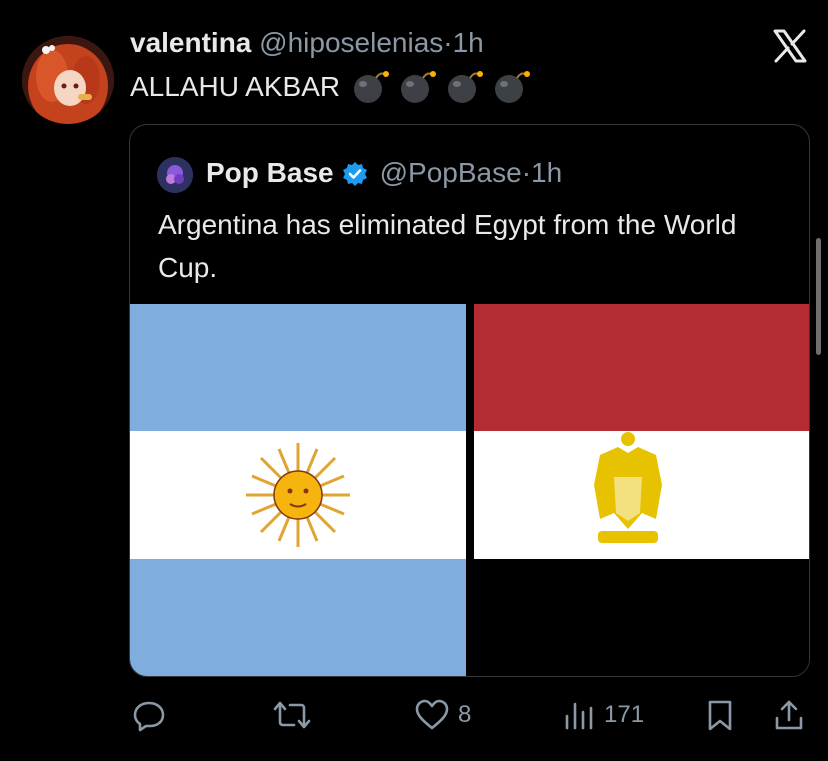 This screenshot has height=761, width=828. Describe the element at coordinates (451, 173) in the screenshot. I see `quoted-handle: @PopBase` at that location.